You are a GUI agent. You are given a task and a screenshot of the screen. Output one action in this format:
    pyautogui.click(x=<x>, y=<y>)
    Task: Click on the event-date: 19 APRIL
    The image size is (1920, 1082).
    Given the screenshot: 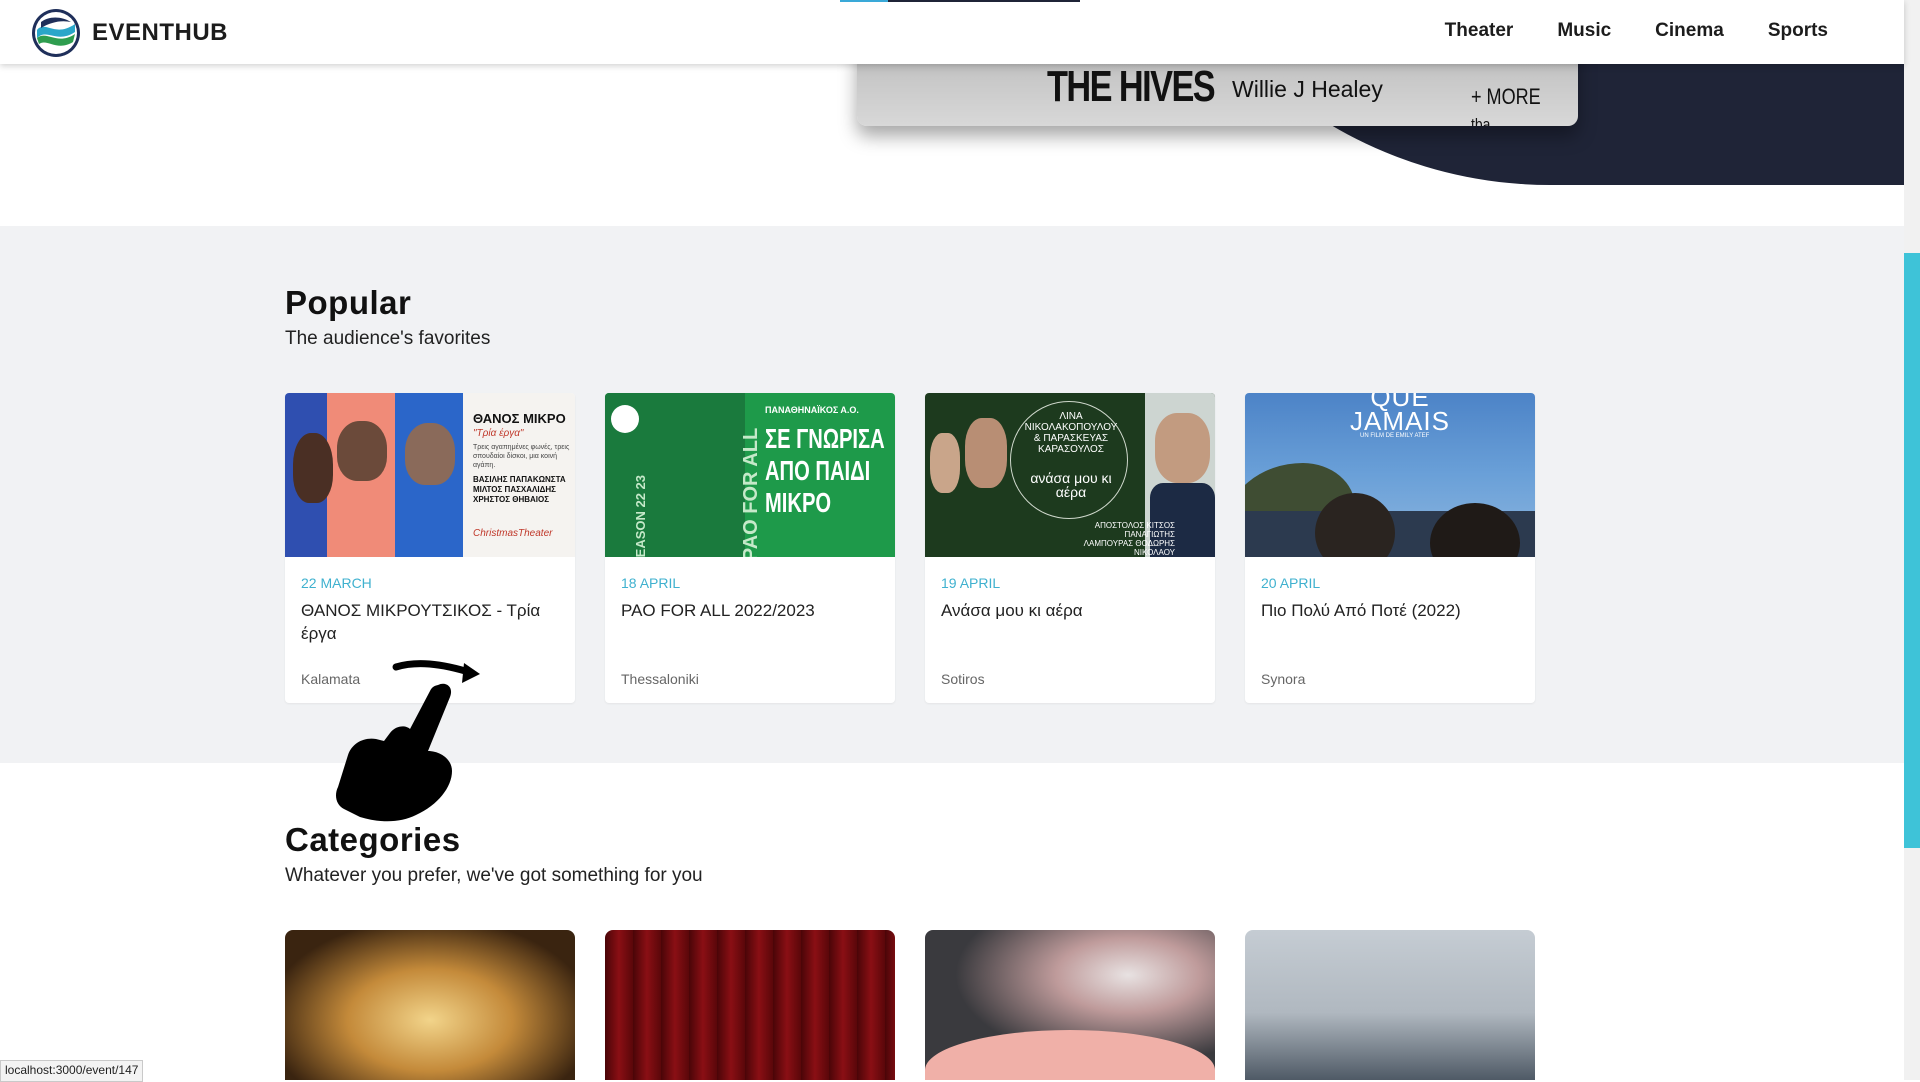 What is the action you would take?
    pyautogui.click(x=971, y=583)
    